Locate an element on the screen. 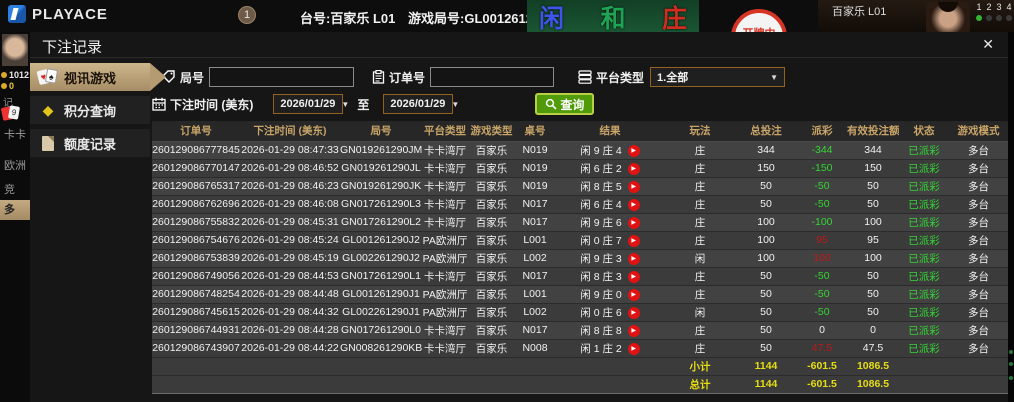  seat-number: 3 is located at coordinates (999, 7).